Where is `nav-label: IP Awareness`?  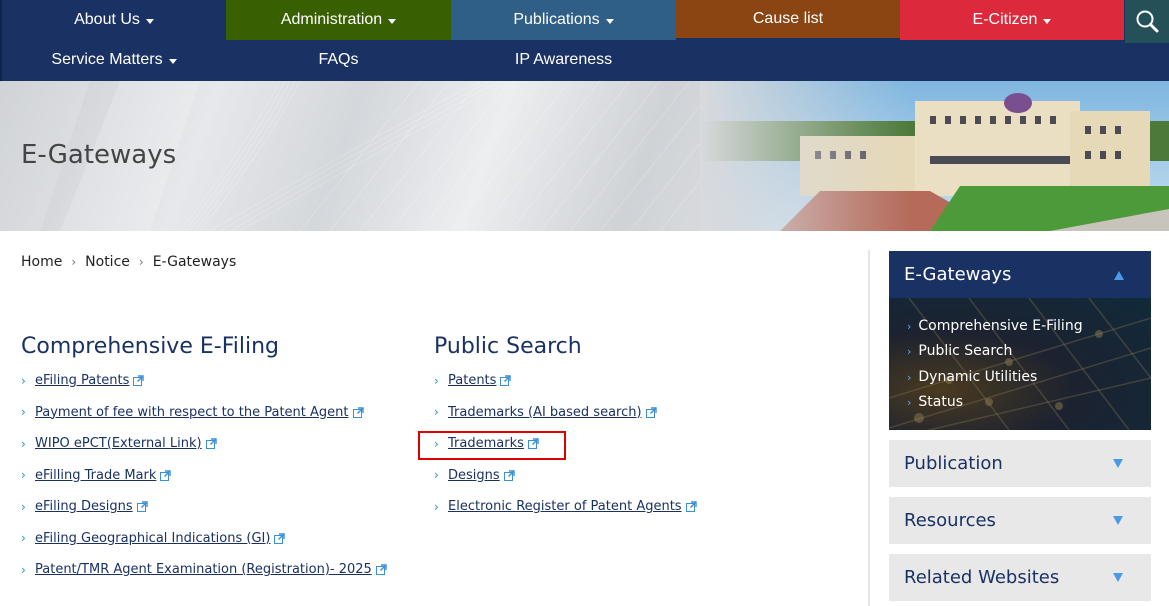 nav-label: IP Awareness is located at coordinates (563, 59).